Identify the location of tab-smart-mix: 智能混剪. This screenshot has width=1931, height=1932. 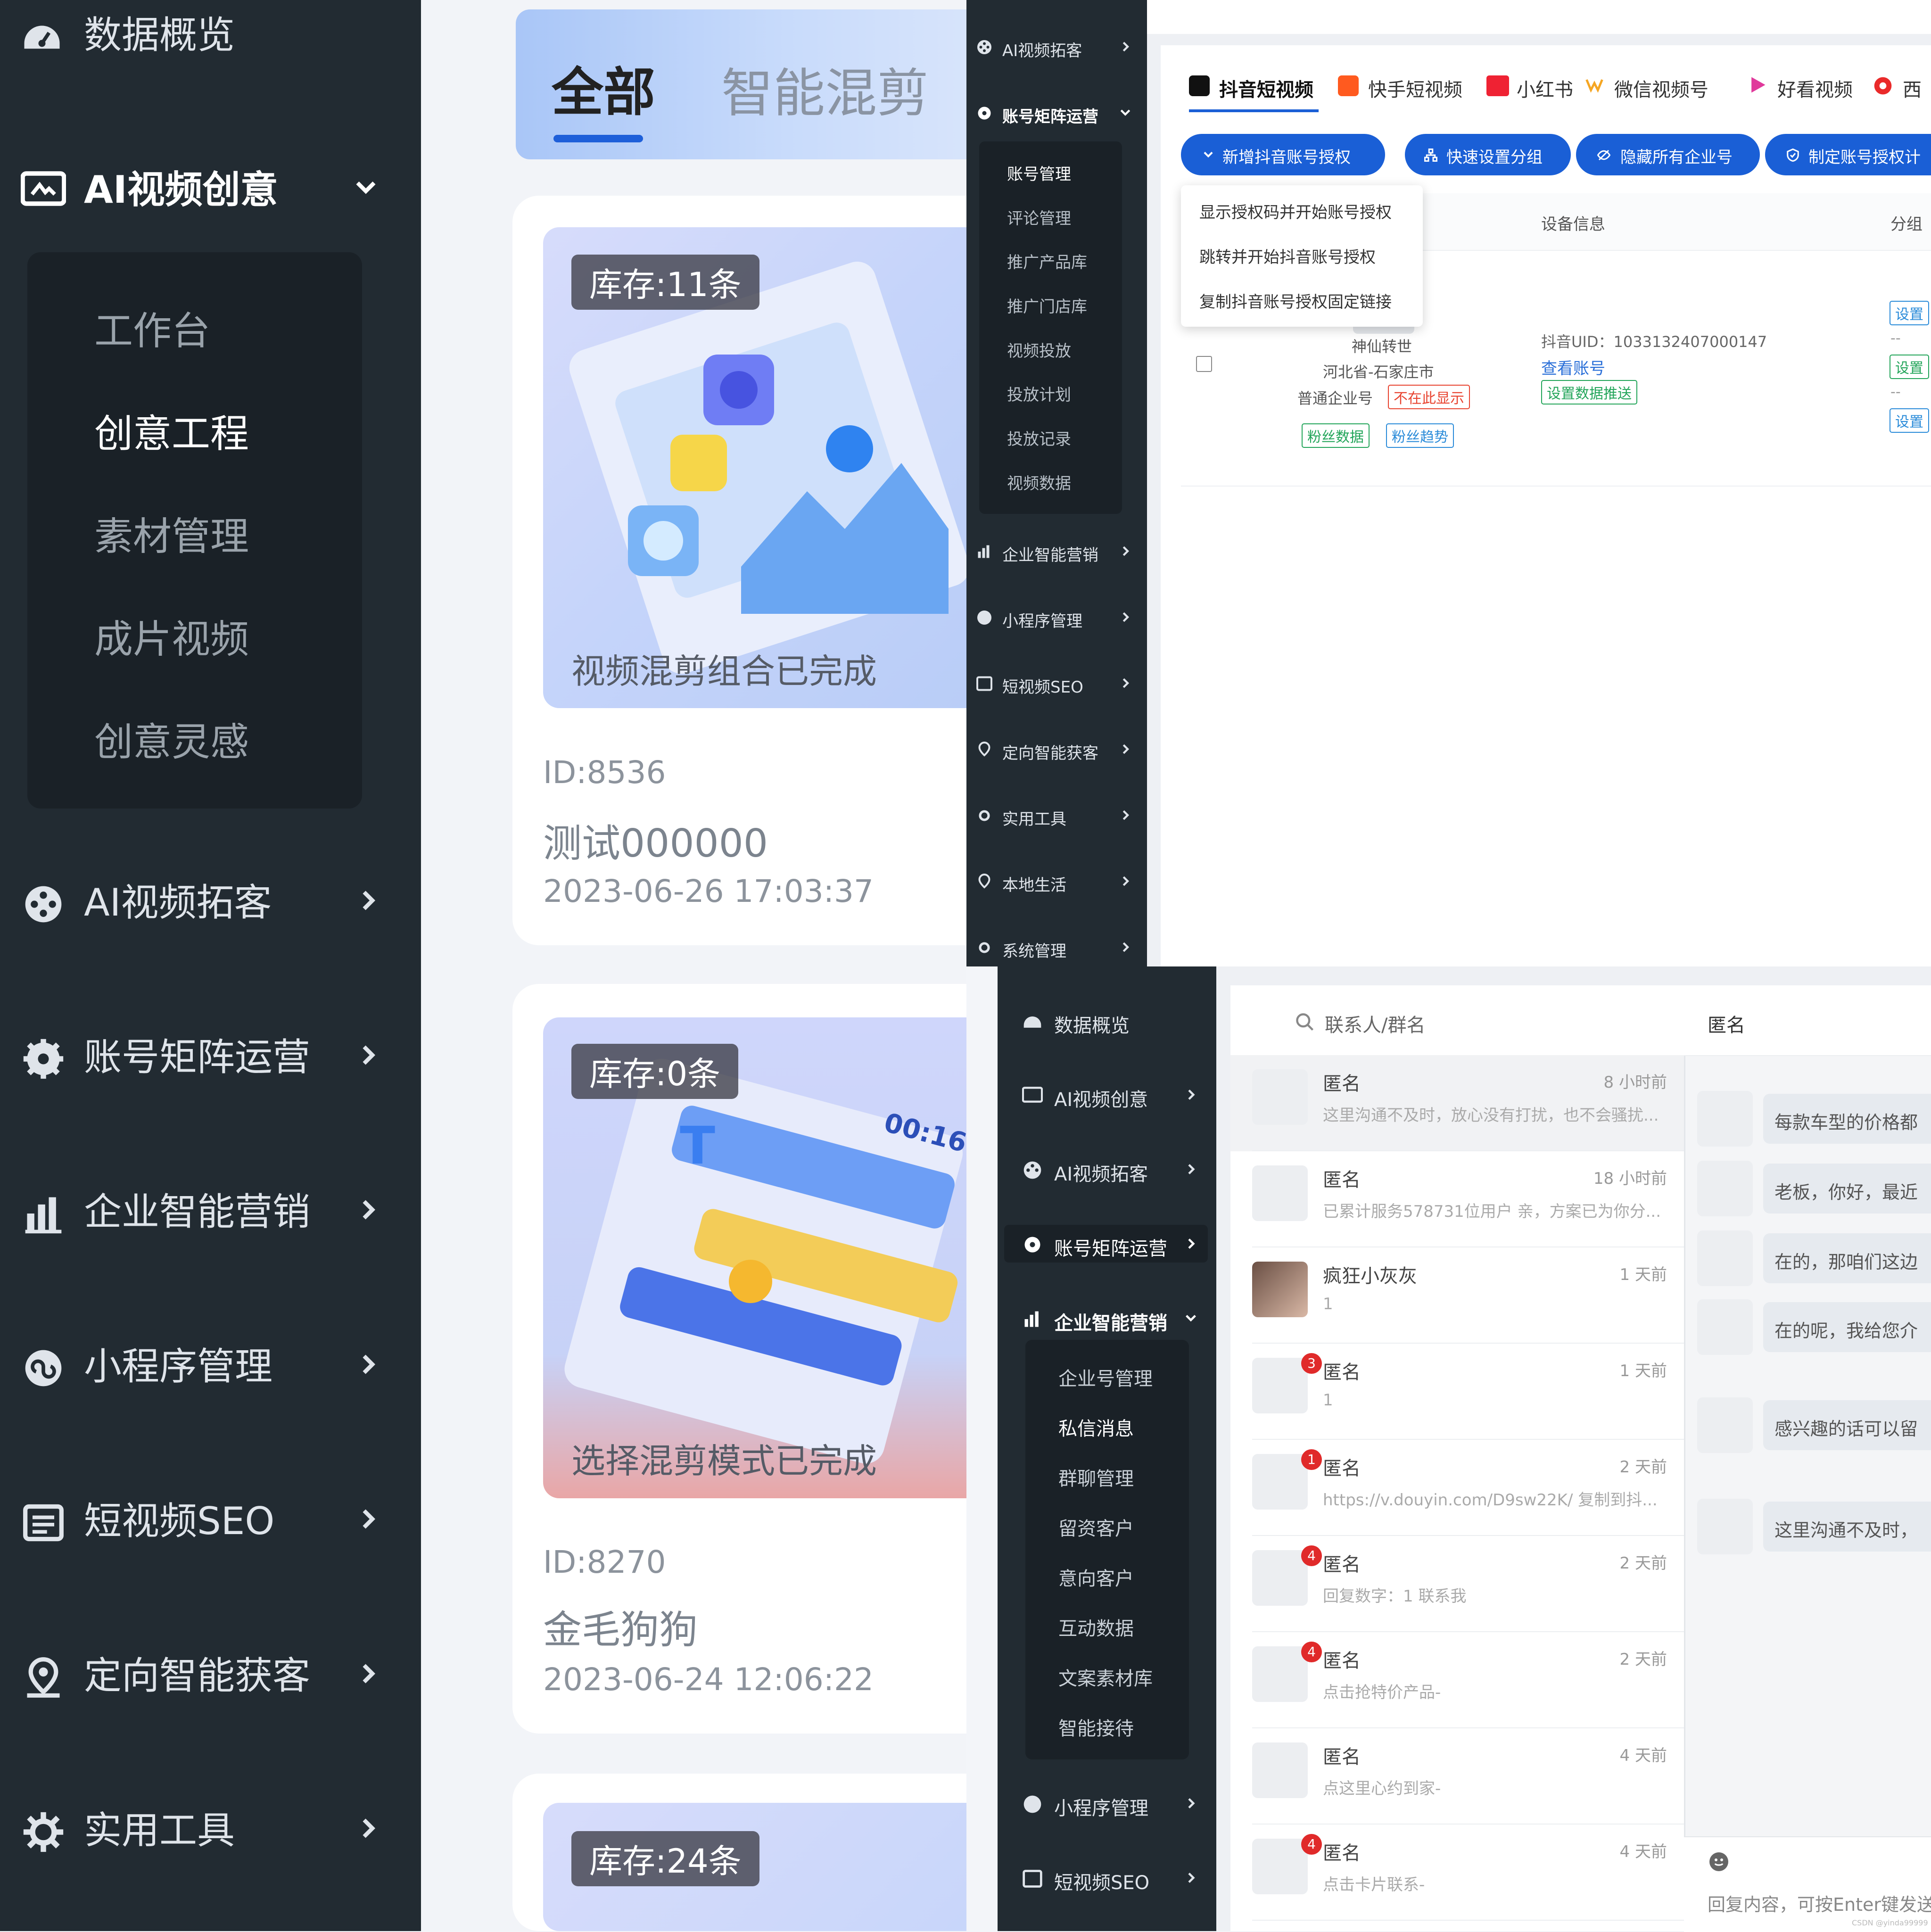
(825, 88).